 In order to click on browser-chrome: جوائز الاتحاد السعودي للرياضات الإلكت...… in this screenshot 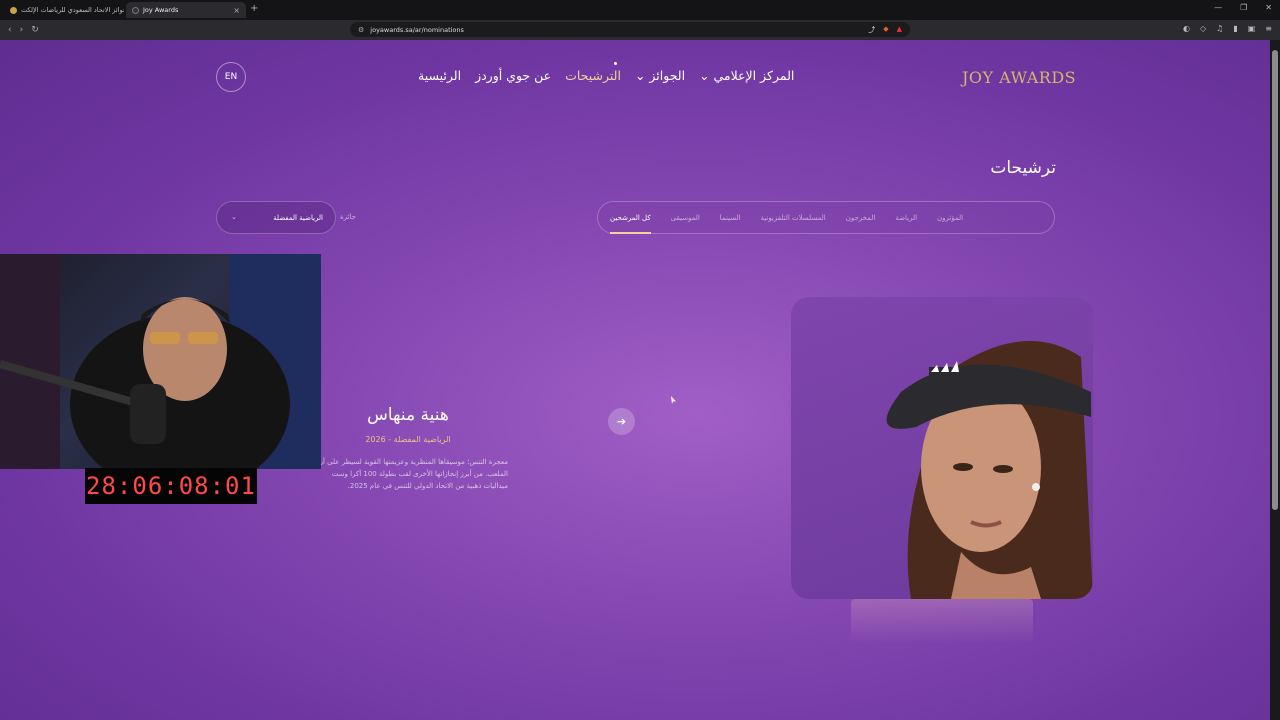, I will do `click(640, 20)`.